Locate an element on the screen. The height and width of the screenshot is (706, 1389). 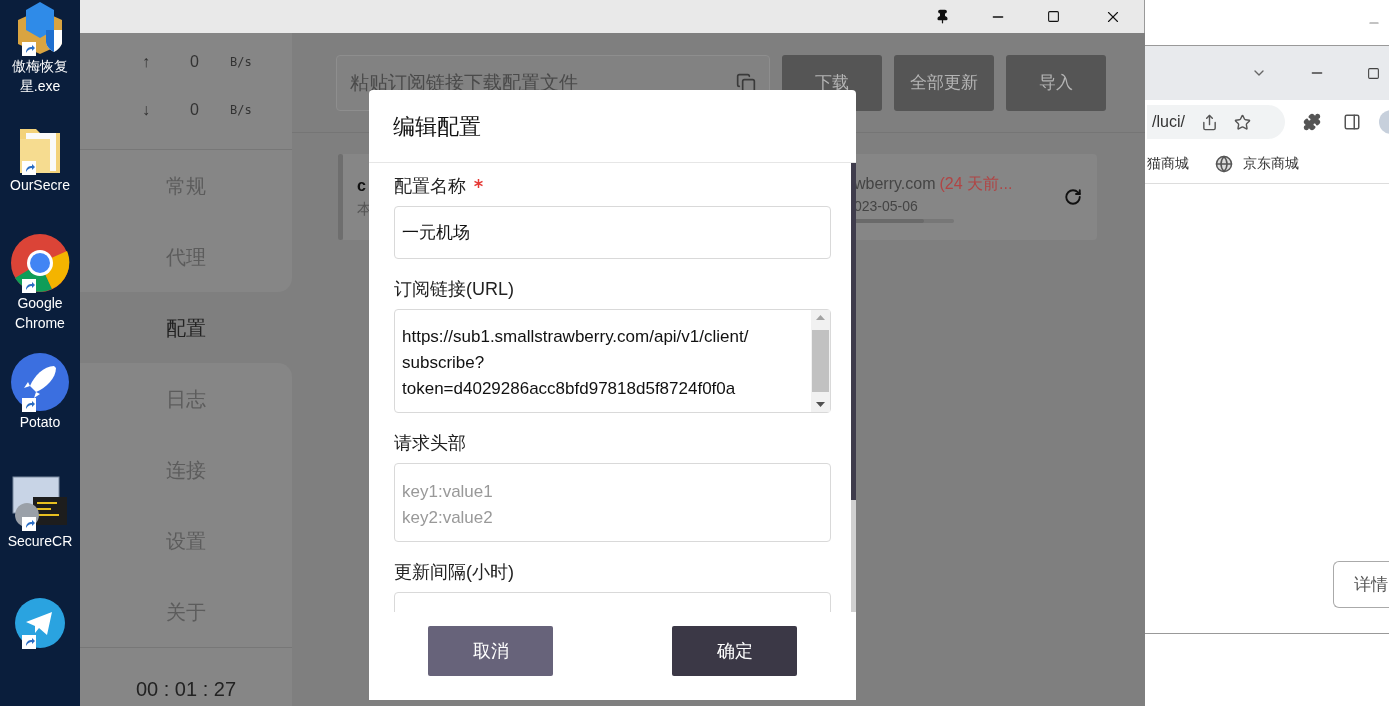
paper-plane-icon is located at coordinates (40, 623).